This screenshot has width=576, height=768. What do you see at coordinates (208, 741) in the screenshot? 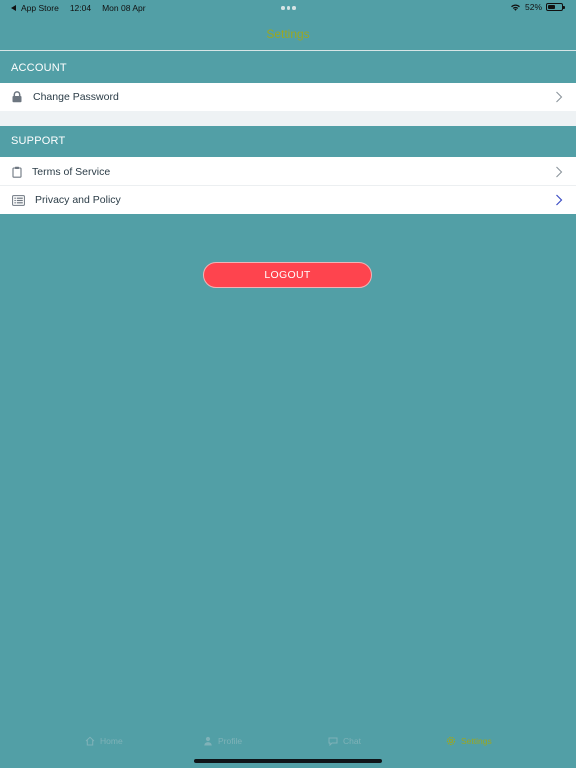
I see `person-icon` at bounding box center [208, 741].